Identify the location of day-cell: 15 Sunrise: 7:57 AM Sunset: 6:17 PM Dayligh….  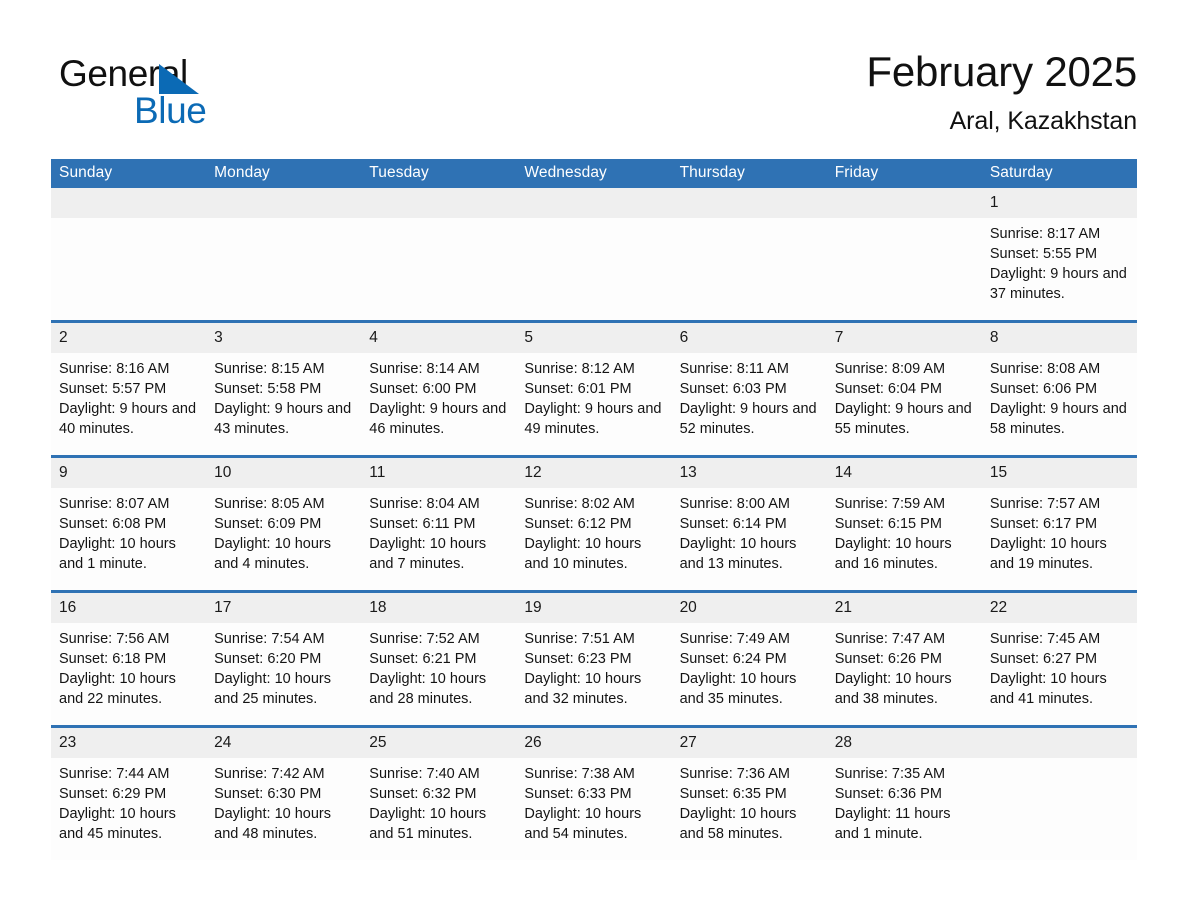
(1059, 523).